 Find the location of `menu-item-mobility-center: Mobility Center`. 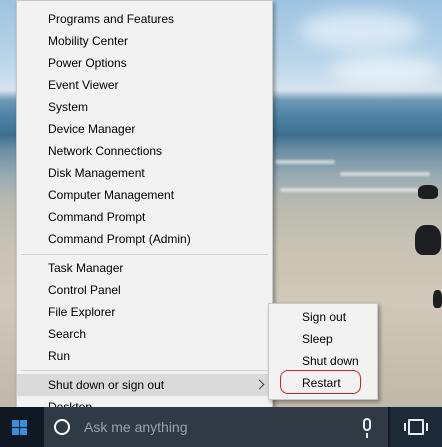

menu-item-mobility-center: Mobility Center is located at coordinates (144, 41).